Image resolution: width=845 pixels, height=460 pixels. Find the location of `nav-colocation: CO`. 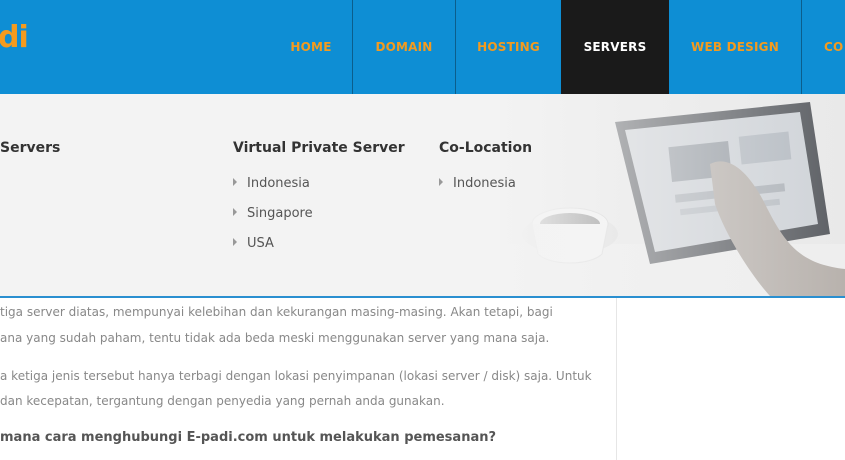

nav-colocation: CO is located at coordinates (823, 47).